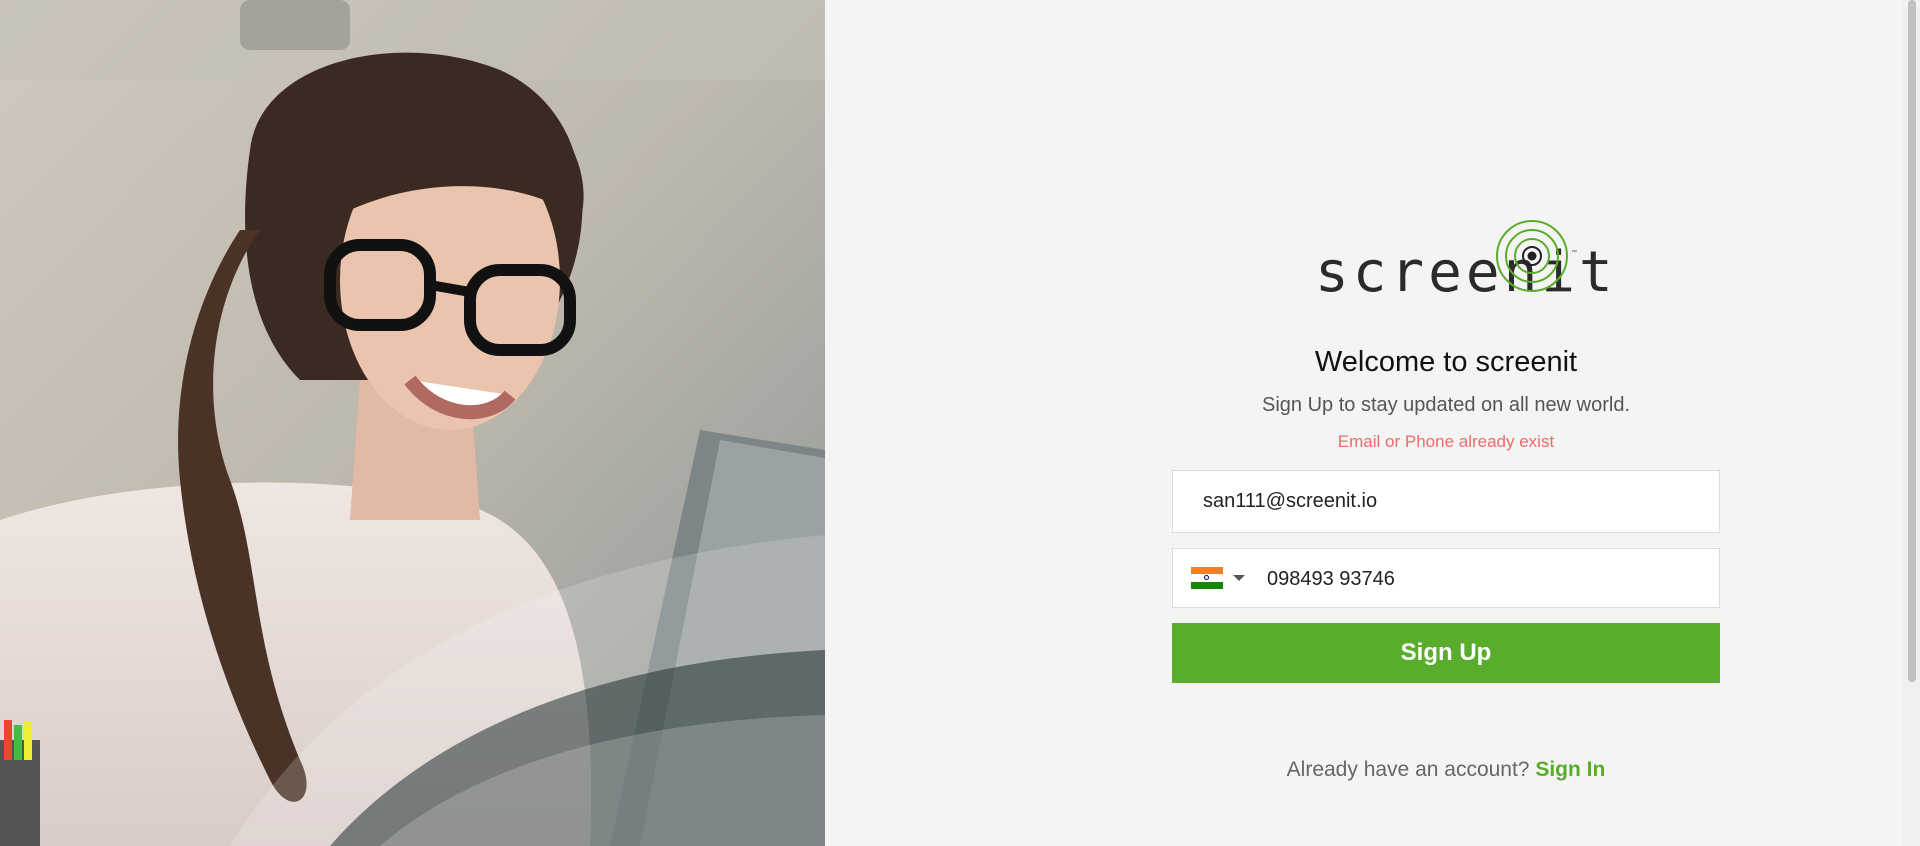 Image resolution: width=1920 pixels, height=846 pixels. I want to click on signup-button: Sign Up, so click(1446, 653).